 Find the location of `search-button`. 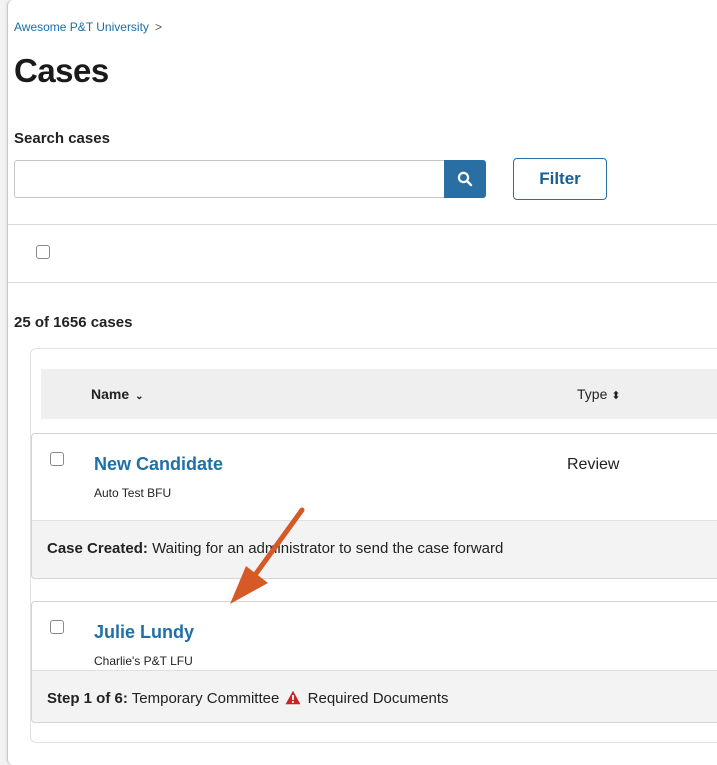

search-button is located at coordinates (465, 179).